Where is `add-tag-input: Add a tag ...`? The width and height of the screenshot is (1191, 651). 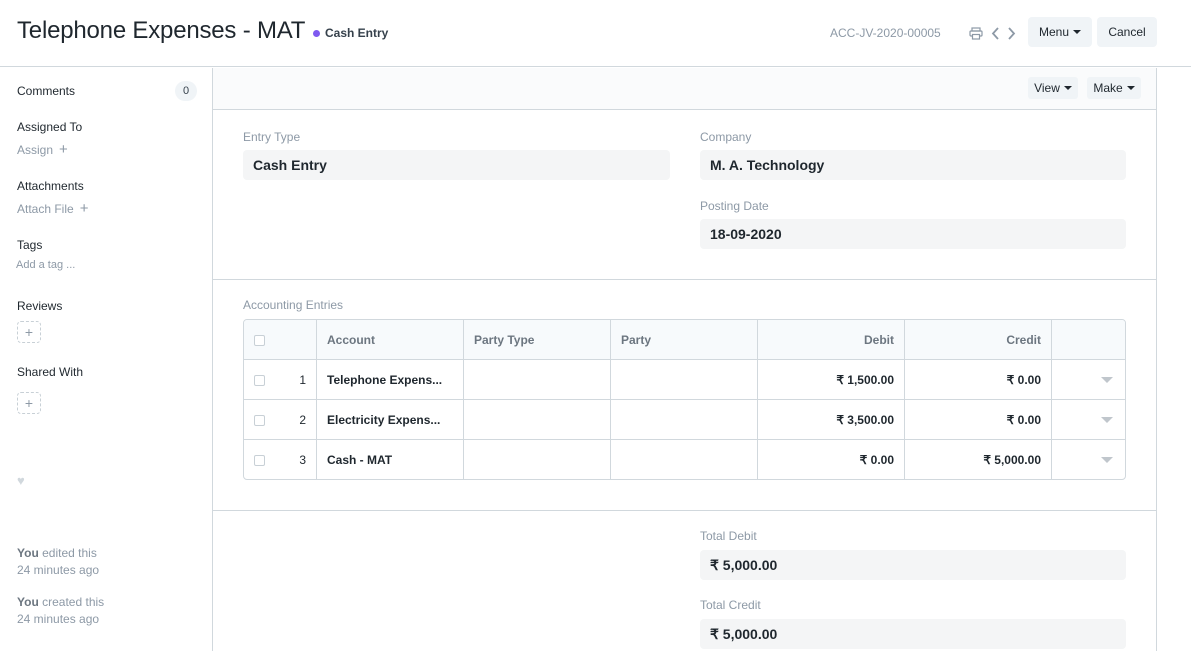
add-tag-input: Add a tag ... is located at coordinates (45, 265).